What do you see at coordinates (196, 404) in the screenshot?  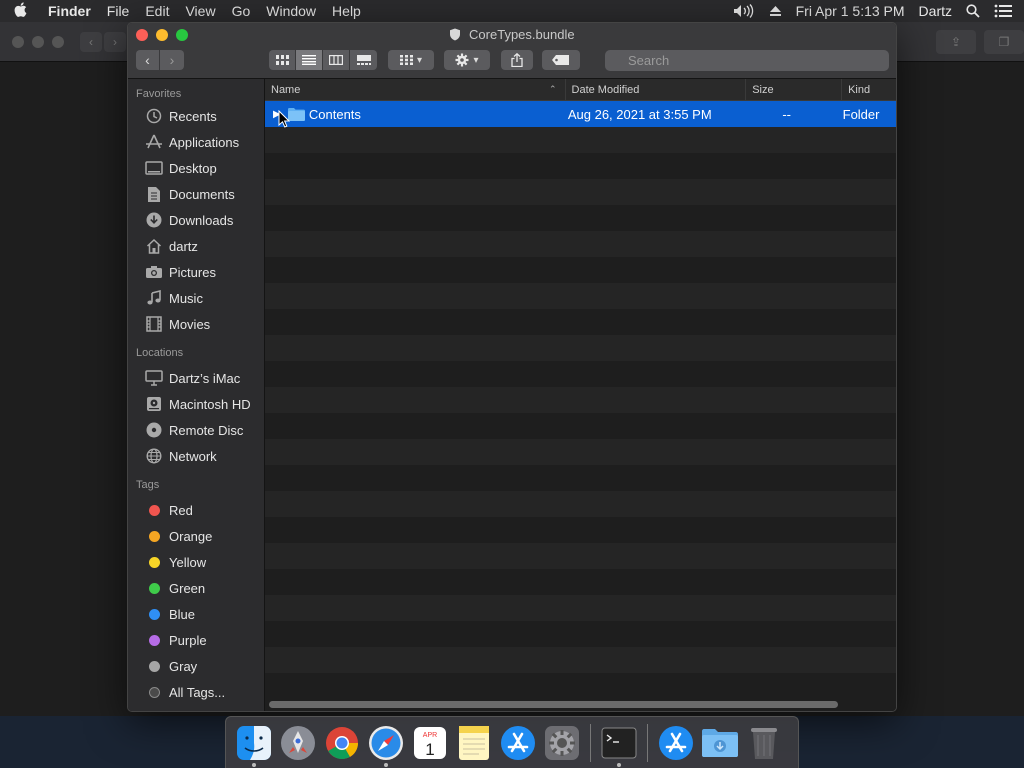 I see `sidebar-item-macintosh-hd: Macintosh HD` at bounding box center [196, 404].